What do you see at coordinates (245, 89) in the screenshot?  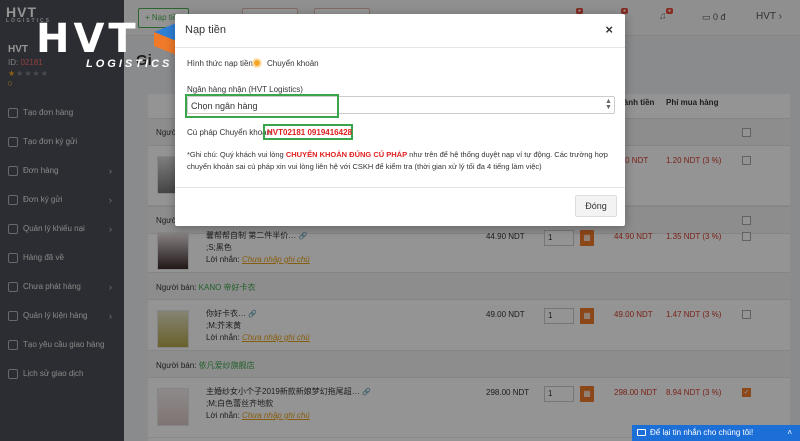 I see `bank-label: Ngân hàng nhận (HVT Logistics)` at bounding box center [245, 89].